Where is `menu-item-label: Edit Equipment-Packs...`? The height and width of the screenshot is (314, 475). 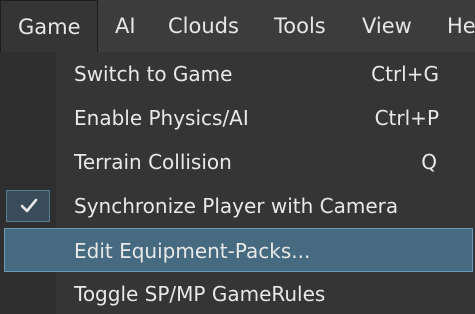
menu-item-label: Edit Equipment-Packs... is located at coordinates (192, 251).